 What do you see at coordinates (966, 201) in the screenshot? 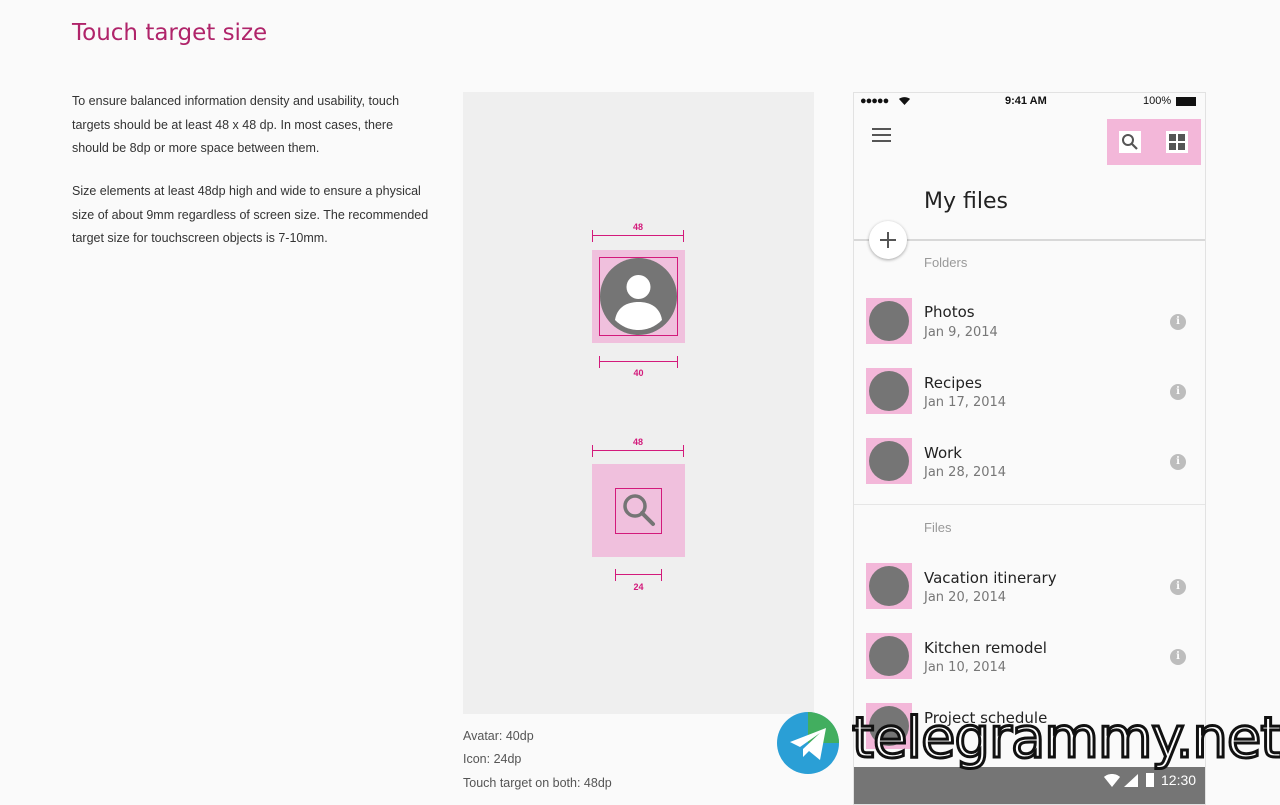
I see `screen-title: My files` at bounding box center [966, 201].